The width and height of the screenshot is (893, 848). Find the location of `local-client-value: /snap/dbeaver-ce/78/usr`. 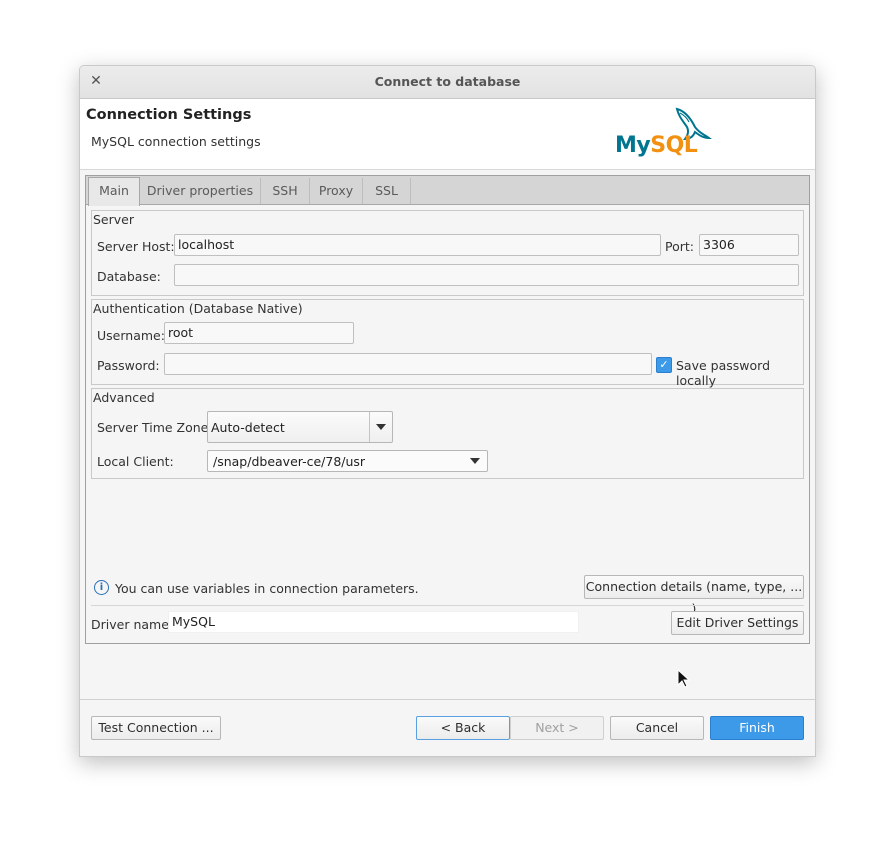

local-client-value: /snap/dbeaver-ce/78/usr is located at coordinates (289, 461).